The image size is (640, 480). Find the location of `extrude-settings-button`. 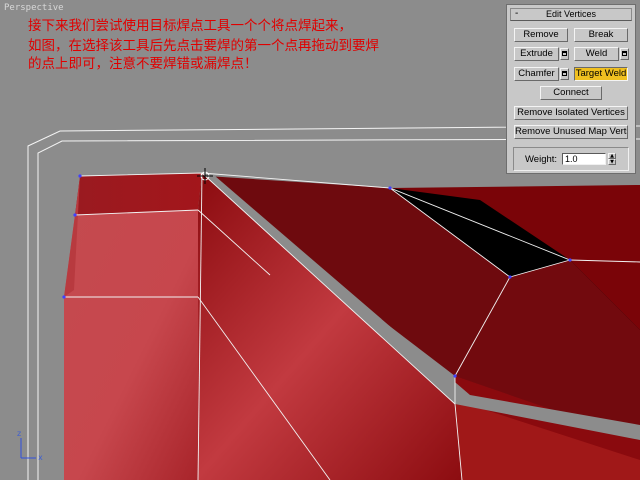

extrude-settings-button is located at coordinates (564, 54).